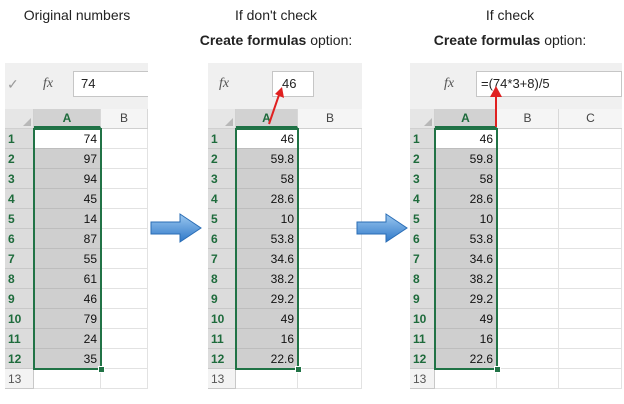  I want to click on column-header-c: C, so click(590, 118).